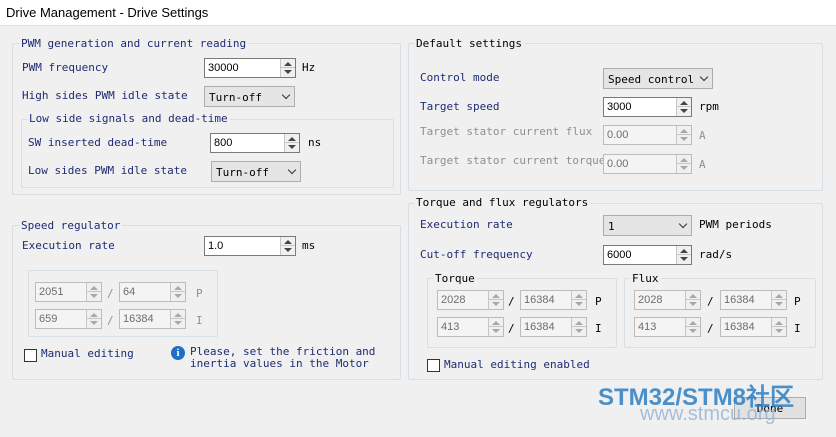 The width and height of the screenshot is (836, 437). What do you see at coordinates (68, 319) in the screenshot?
I see `speed-i-numerator: 659` at bounding box center [68, 319].